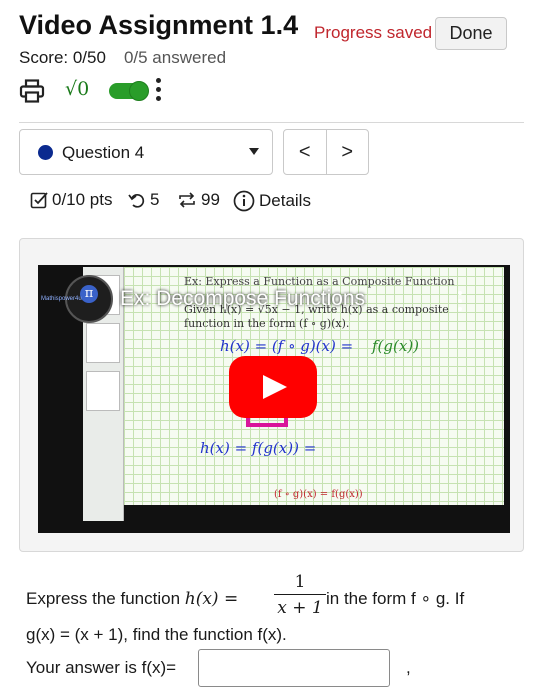 This screenshot has height=700, width=543. Describe the element at coordinates (146, 152) in the screenshot. I see `question-select: Question 4` at that location.